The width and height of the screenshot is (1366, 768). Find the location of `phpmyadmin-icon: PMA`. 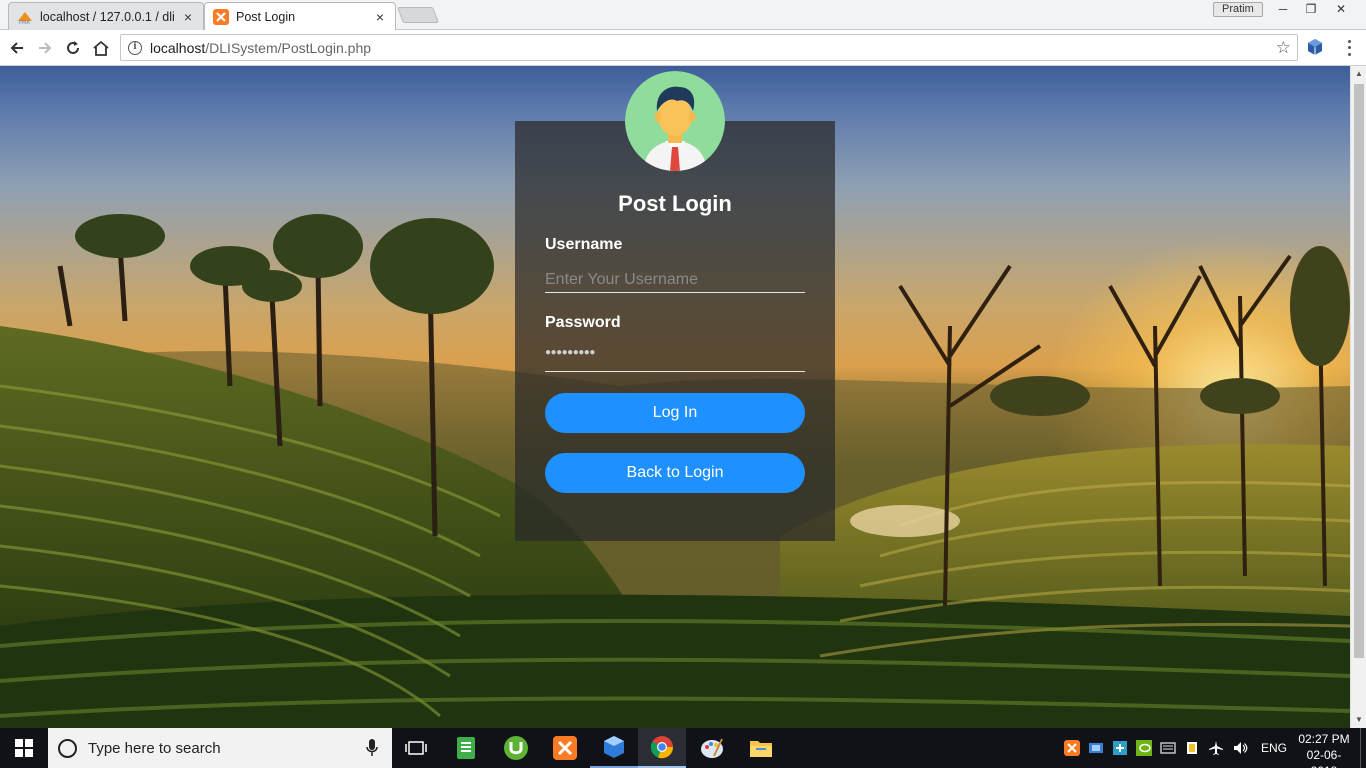

phpmyadmin-icon: PMA is located at coordinates (25, 18).